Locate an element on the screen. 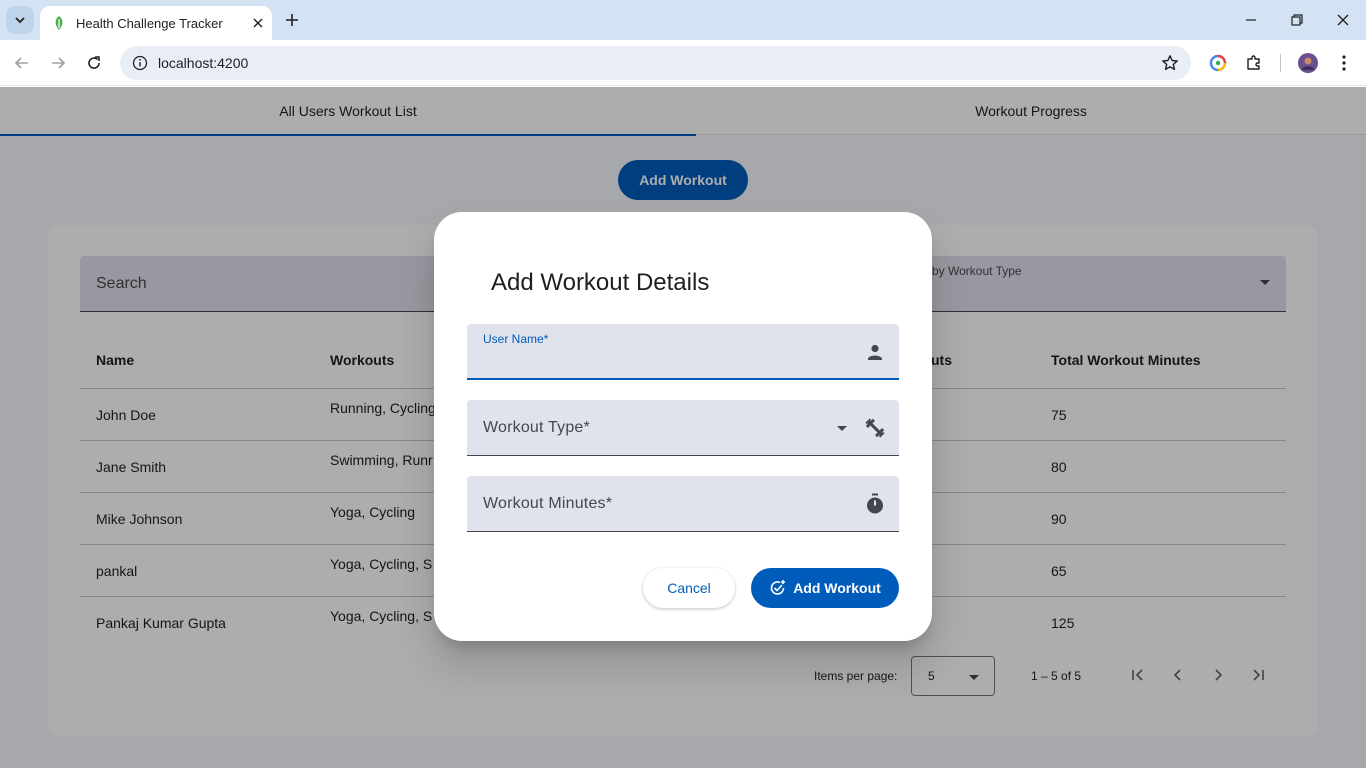  submit-button-label: Add Workout is located at coordinates (837, 588).